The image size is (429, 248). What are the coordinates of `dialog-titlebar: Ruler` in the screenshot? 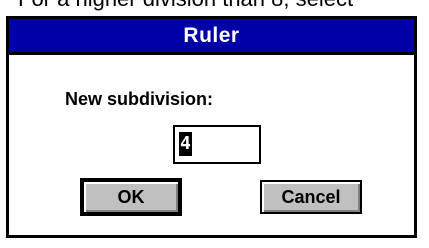 It's located at (211, 37).